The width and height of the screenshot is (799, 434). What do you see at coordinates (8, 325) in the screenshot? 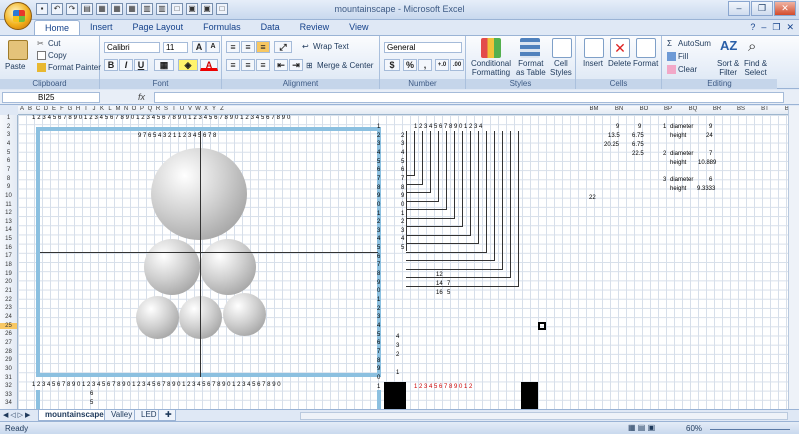
I see `row-header-25: 25` at bounding box center [8, 325].